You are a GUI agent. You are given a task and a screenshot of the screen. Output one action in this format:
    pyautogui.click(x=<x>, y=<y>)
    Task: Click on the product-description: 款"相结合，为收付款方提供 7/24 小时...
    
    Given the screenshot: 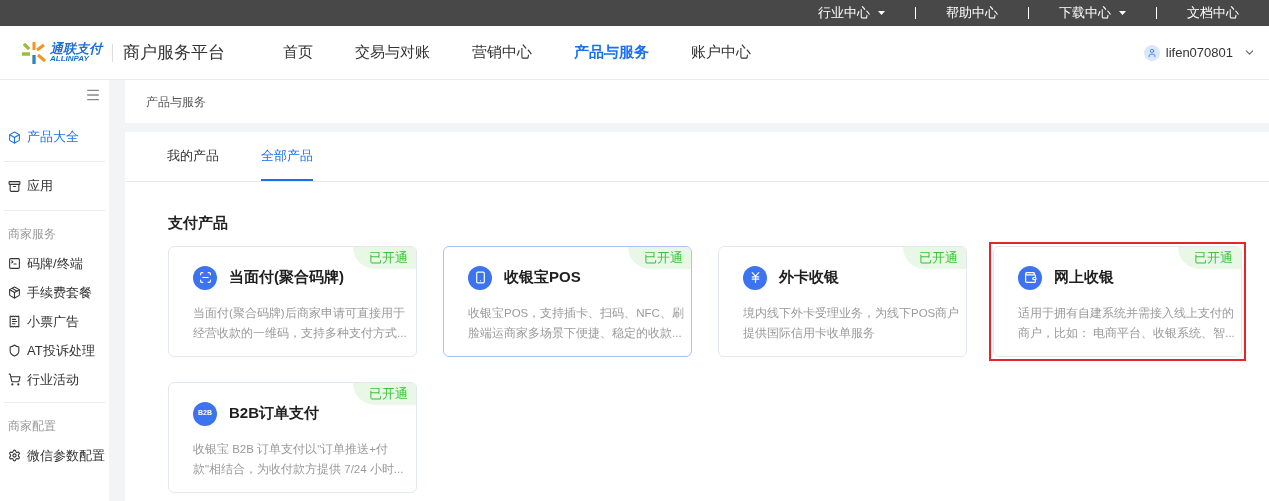 What is the action you would take?
    pyautogui.click(x=298, y=469)
    